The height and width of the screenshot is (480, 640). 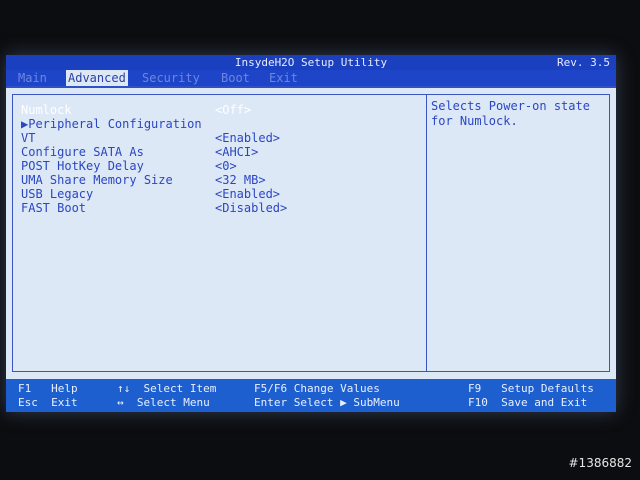 I want to click on key-name: F9, so click(x=475, y=388).